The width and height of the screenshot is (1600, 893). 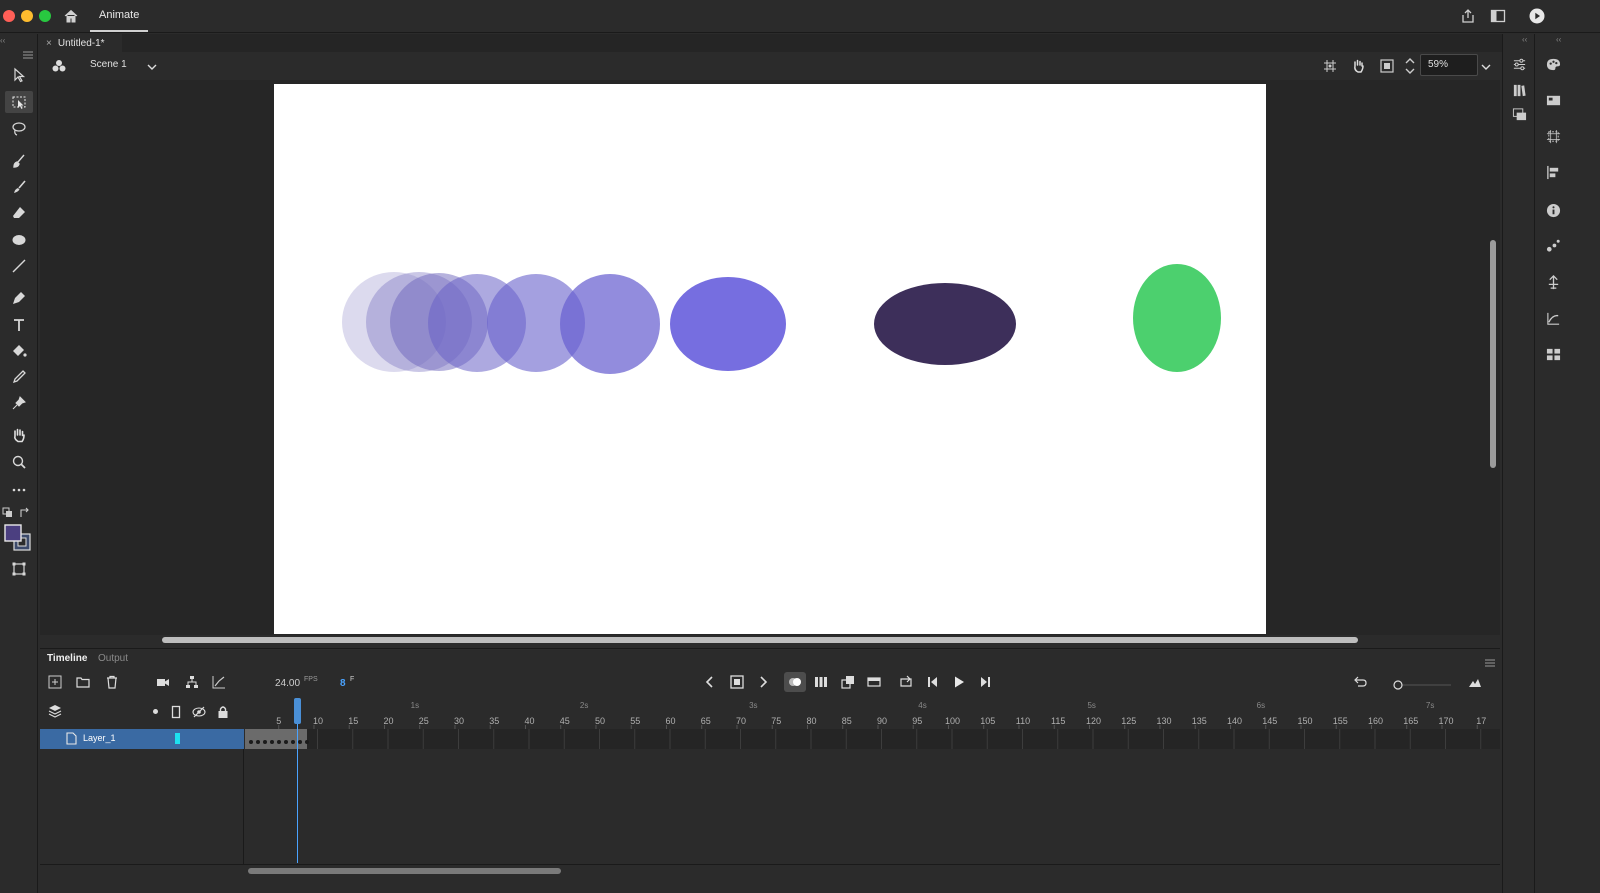 What do you see at coordinates (83, 682) in the screenshot?
I see `new-folder-icon` at bounding box center [83, 682].